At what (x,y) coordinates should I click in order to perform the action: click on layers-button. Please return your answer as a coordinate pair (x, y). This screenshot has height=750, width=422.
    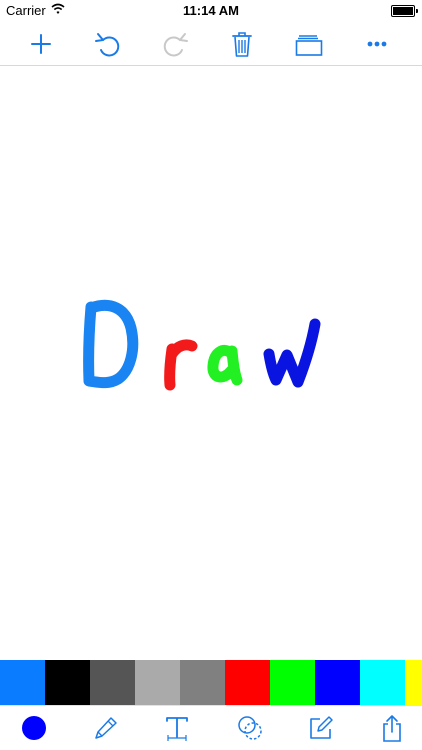
    Looking at the image, I should click on (309, 44).